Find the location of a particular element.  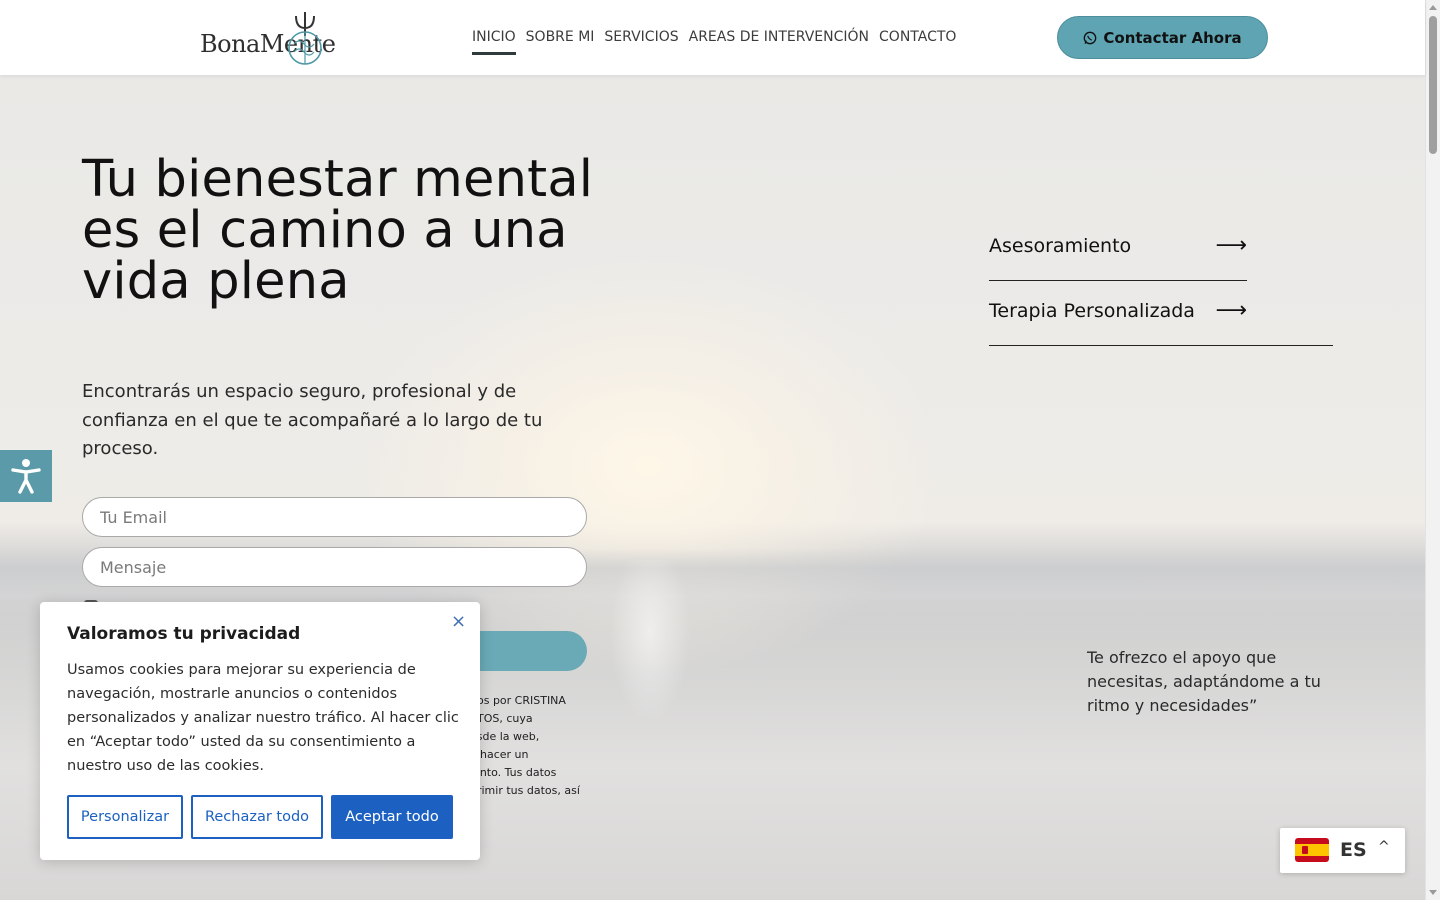

nav-item-areas: AREAS DE INTERVENCIÓN is located at coordinates (779, 41).